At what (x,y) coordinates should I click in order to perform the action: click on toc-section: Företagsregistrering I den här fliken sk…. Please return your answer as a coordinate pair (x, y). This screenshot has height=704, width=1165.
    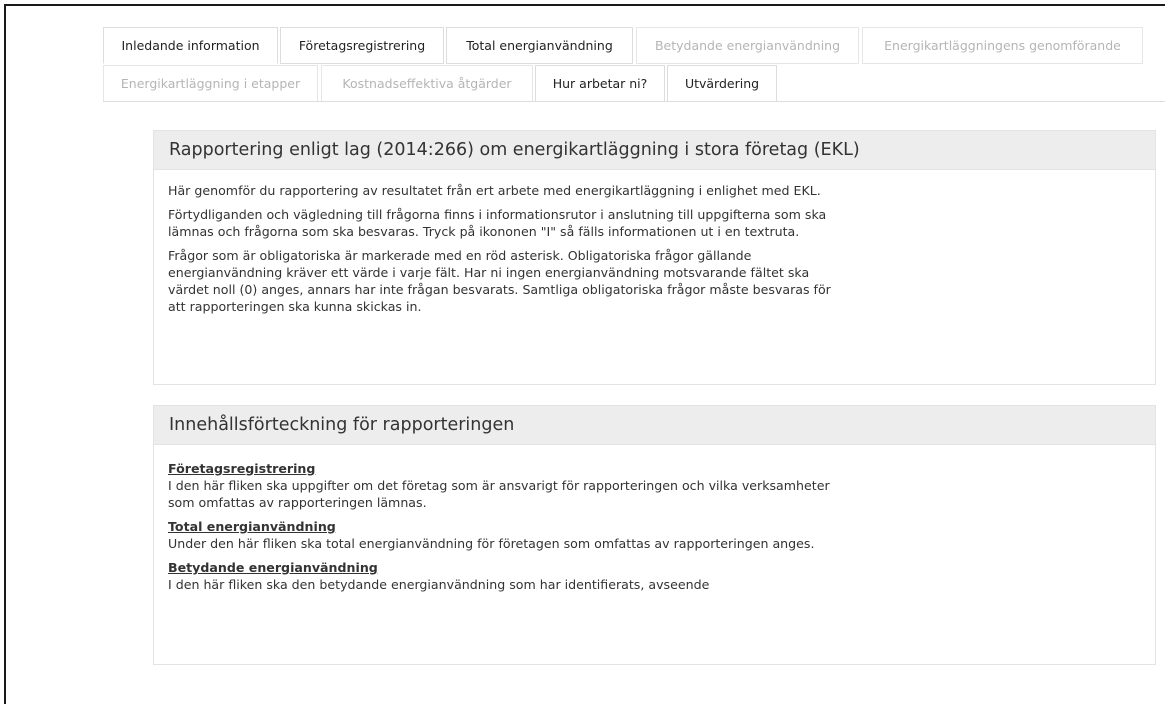
    Looking at the image, I should click on (503, 485).